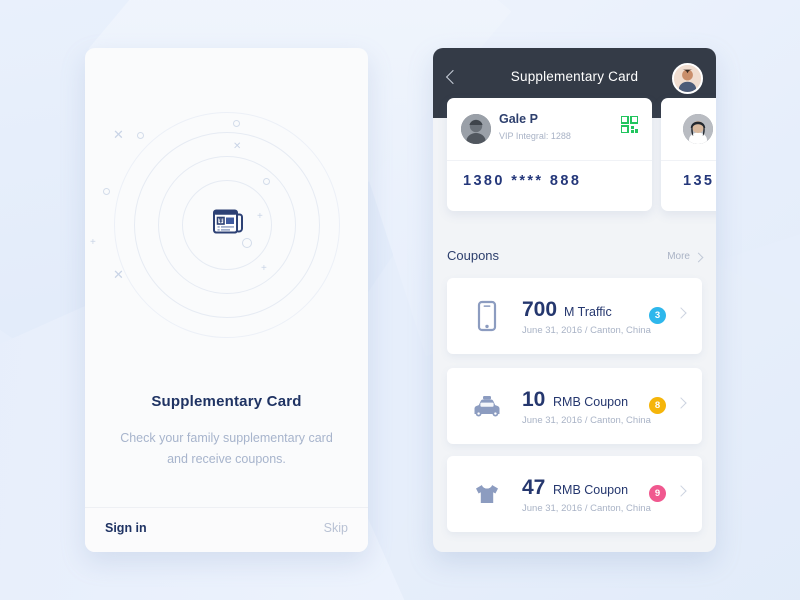  What do you see at coordinates (687, 78) in the screenshot?
I see `user-avatar` at bounding box center [687, 78].